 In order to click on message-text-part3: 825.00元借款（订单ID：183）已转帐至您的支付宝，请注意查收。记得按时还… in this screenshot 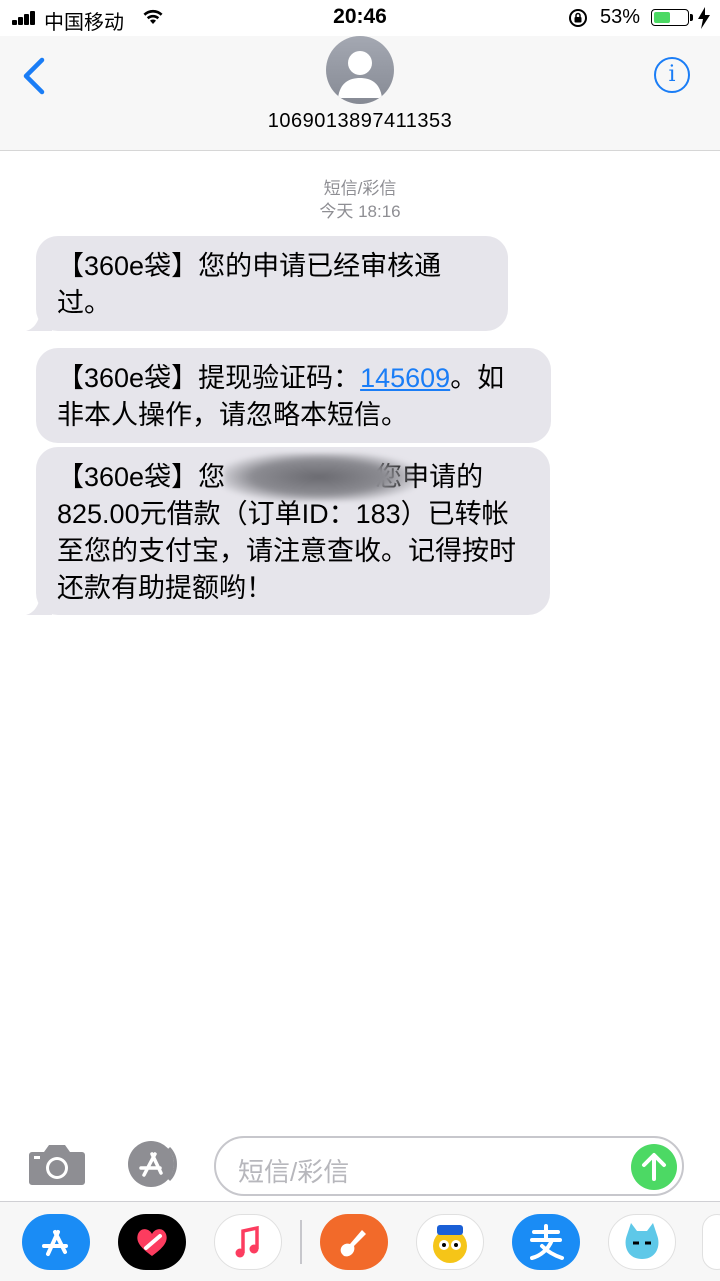, I will do `click(286, 551)`.